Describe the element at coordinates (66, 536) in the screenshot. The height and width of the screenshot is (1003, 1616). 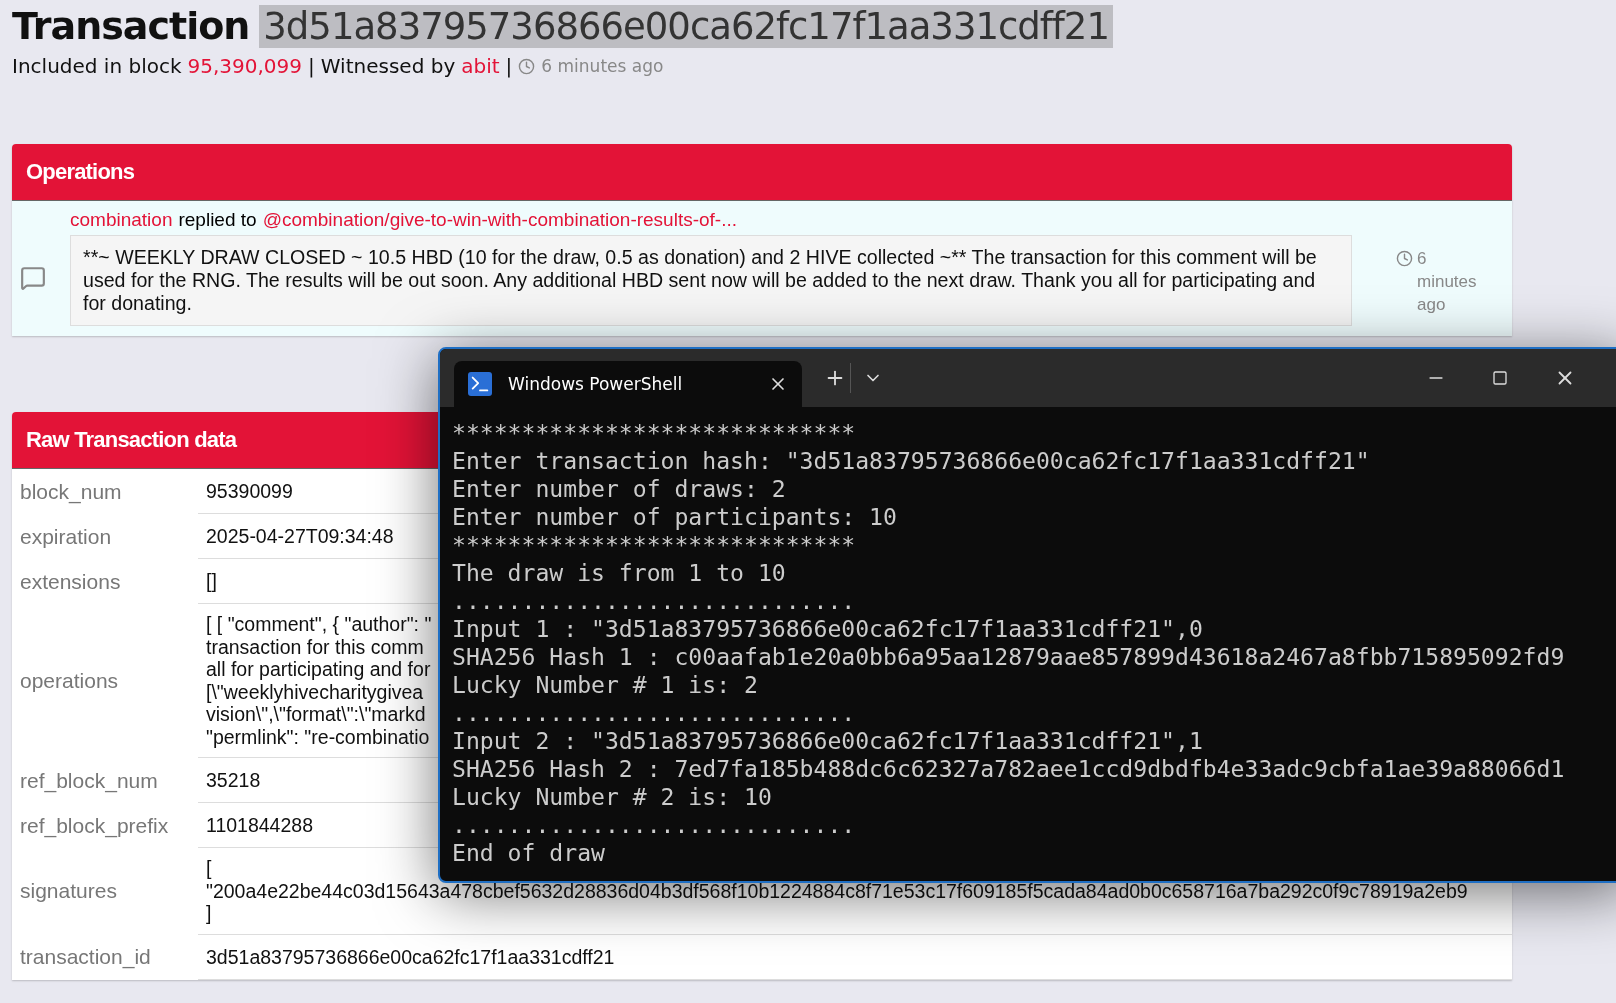
I see `field-key: expiration` at that location.